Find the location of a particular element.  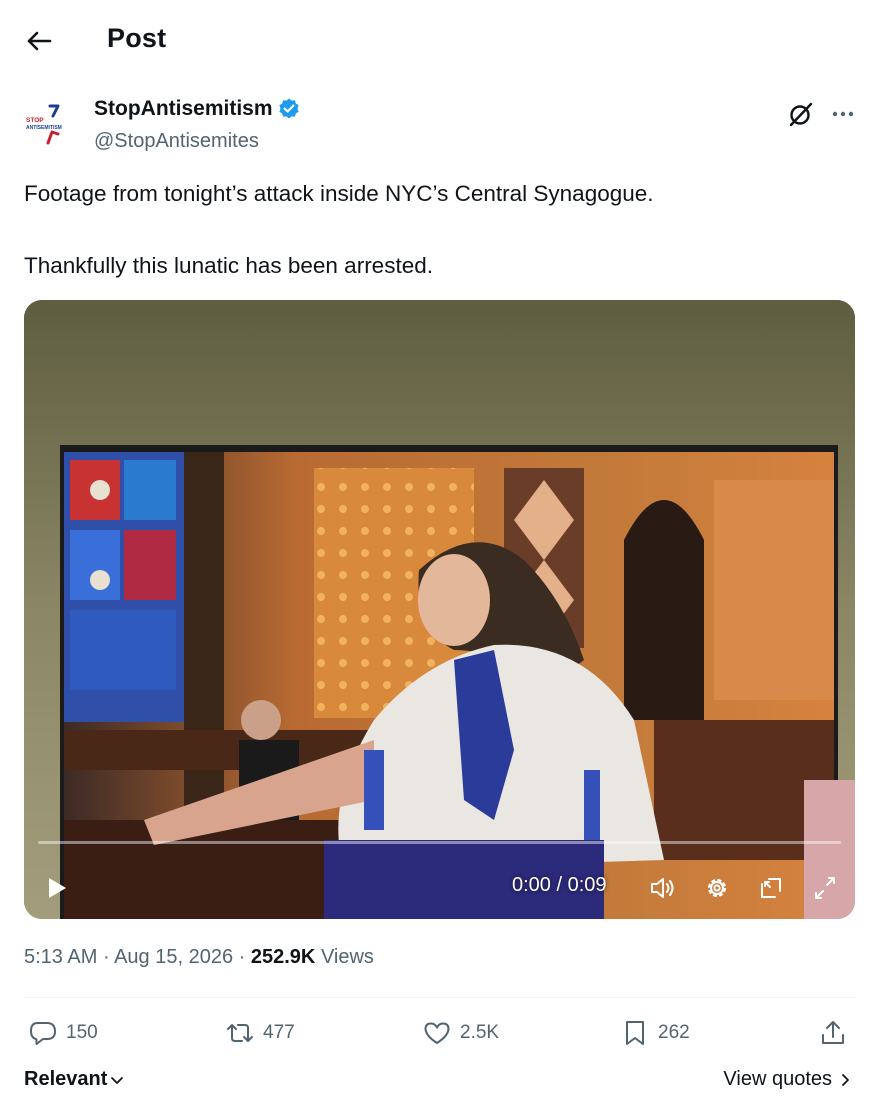

settings-gear-icon is located at coordinates (717, 888).